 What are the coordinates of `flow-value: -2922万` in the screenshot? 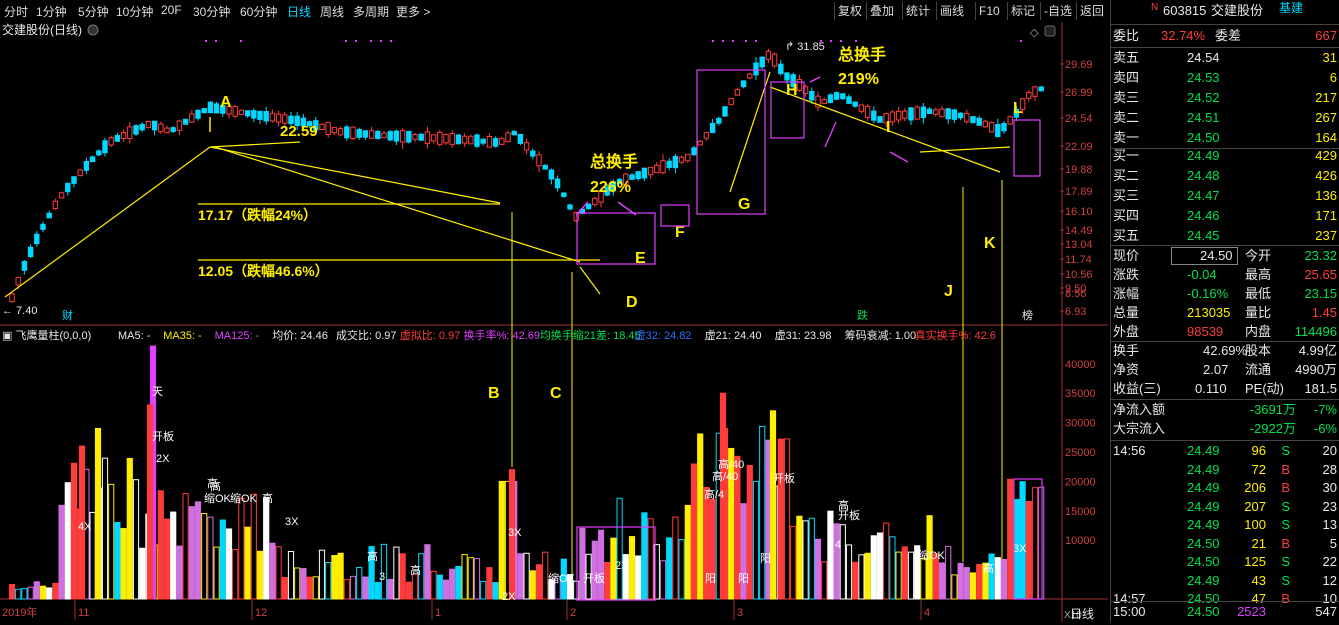 It's located at (1272, 428).